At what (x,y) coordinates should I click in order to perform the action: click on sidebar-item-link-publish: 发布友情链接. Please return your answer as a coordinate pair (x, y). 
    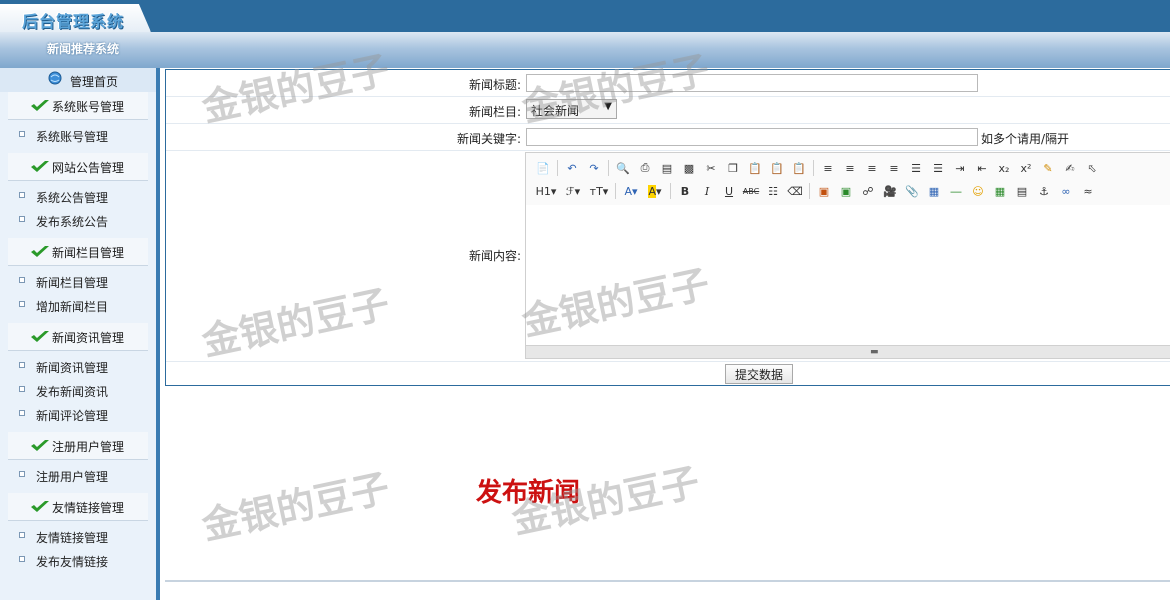
    Looking at the image, I should click on (78, 560).